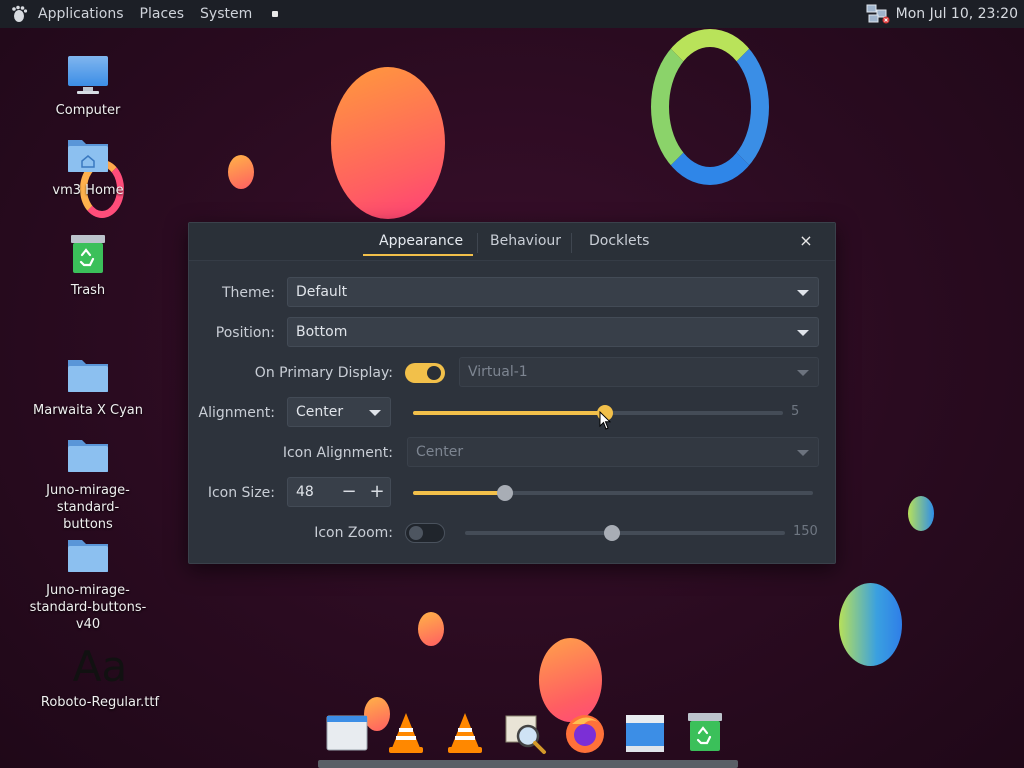 The image size is (1024, 768). I want to click on icon-size-spinbutton: 48 − +, so click(339, 492).